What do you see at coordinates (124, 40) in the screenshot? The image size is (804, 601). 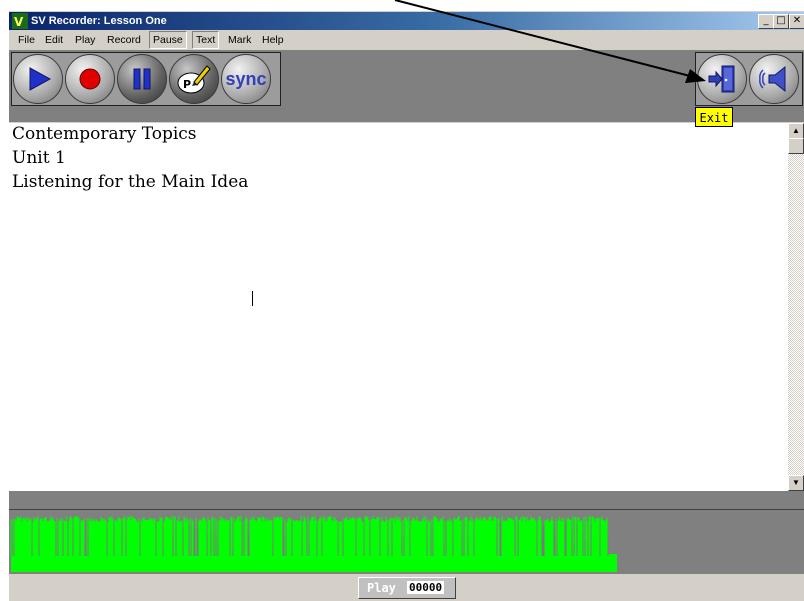 I see `menu-record: Record` at bounding box center [124, 40].